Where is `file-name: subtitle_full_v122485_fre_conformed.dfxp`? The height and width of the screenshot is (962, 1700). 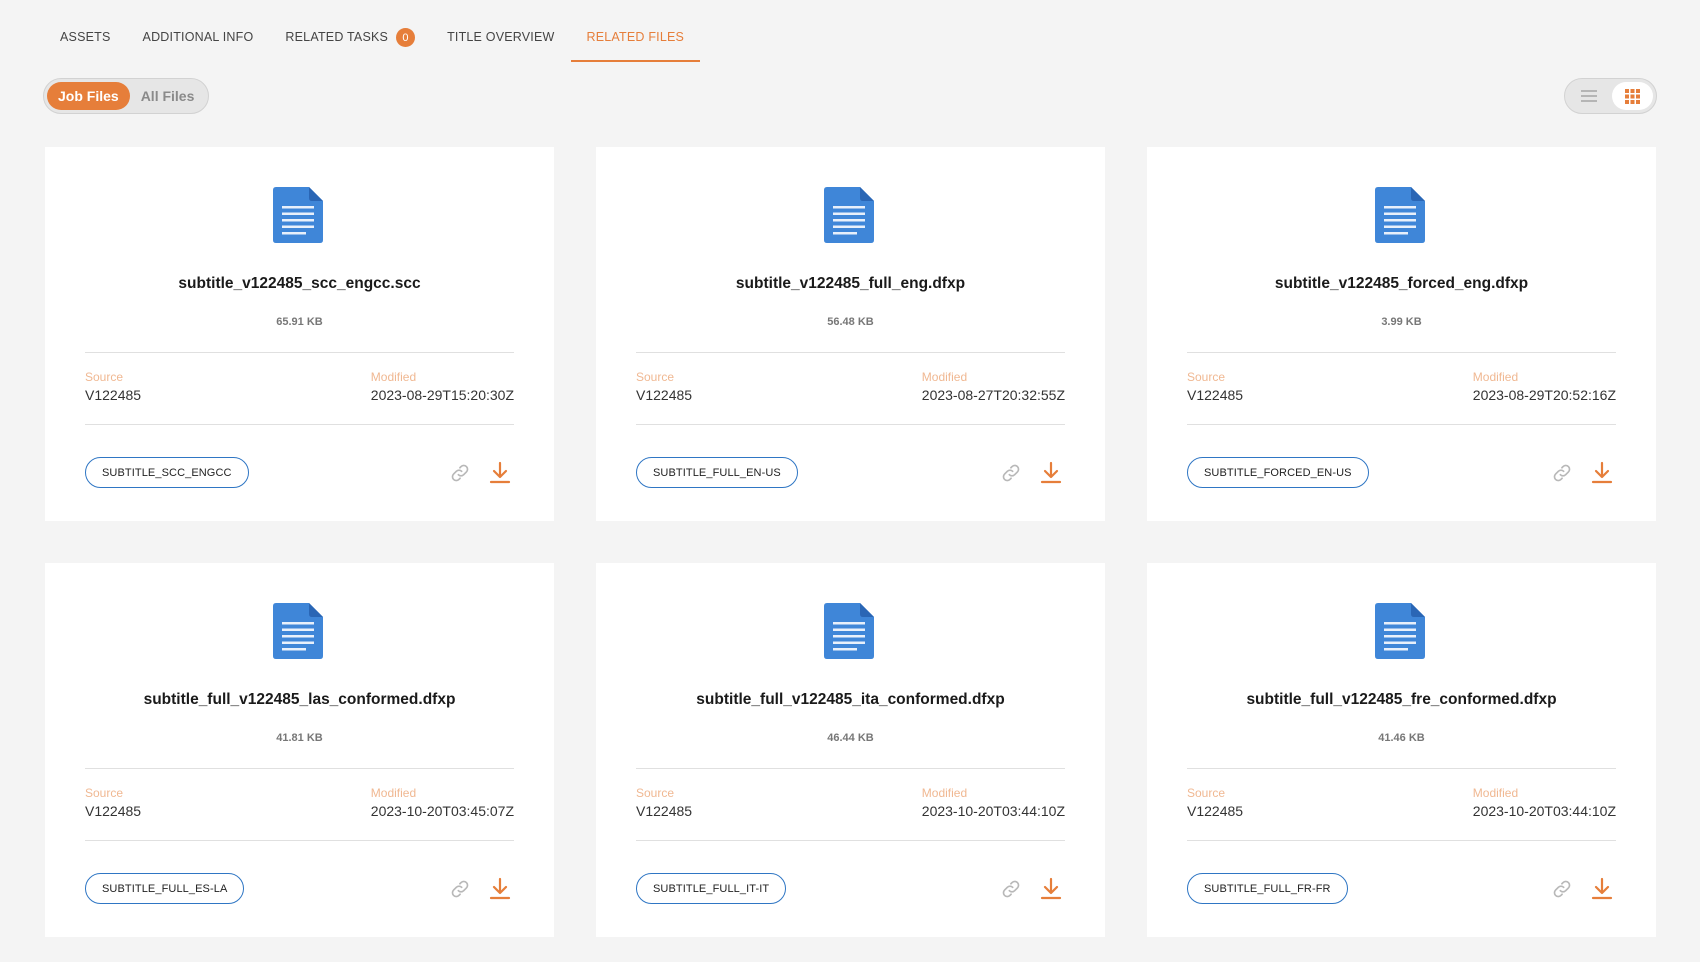
file-name: subtitle_full_v122485_fre_conformed.dfxp is located at coordinates (1401, 699).